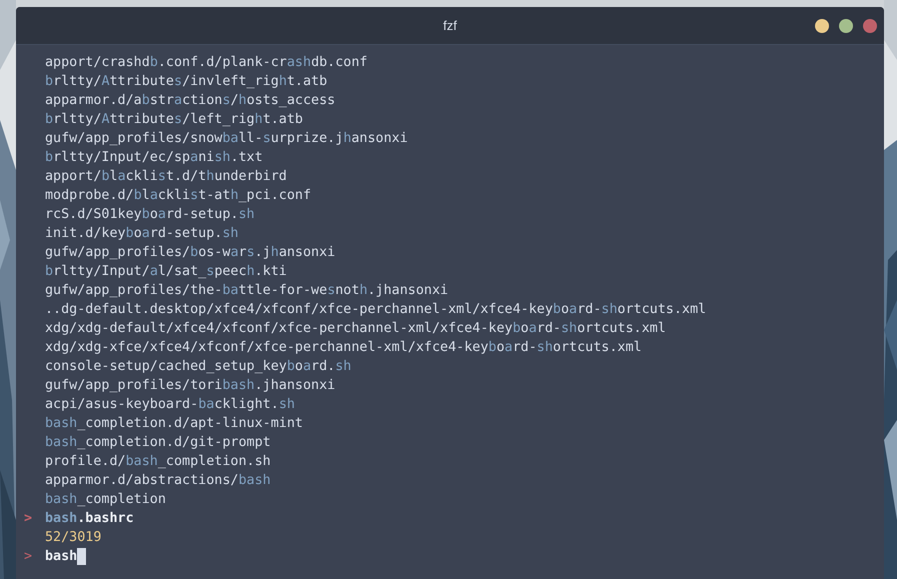 The height and width of the screenshot is (579, 897). I want to click on match-count: 52/3019, so click(73, 537).